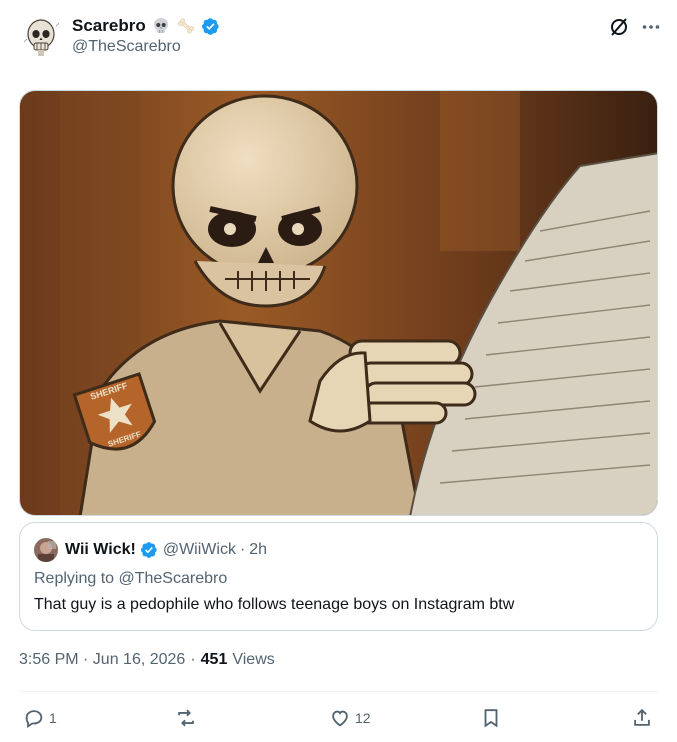  Describe the element at coordinates (338, 691) in the screenshot. I see `divider` at that location.